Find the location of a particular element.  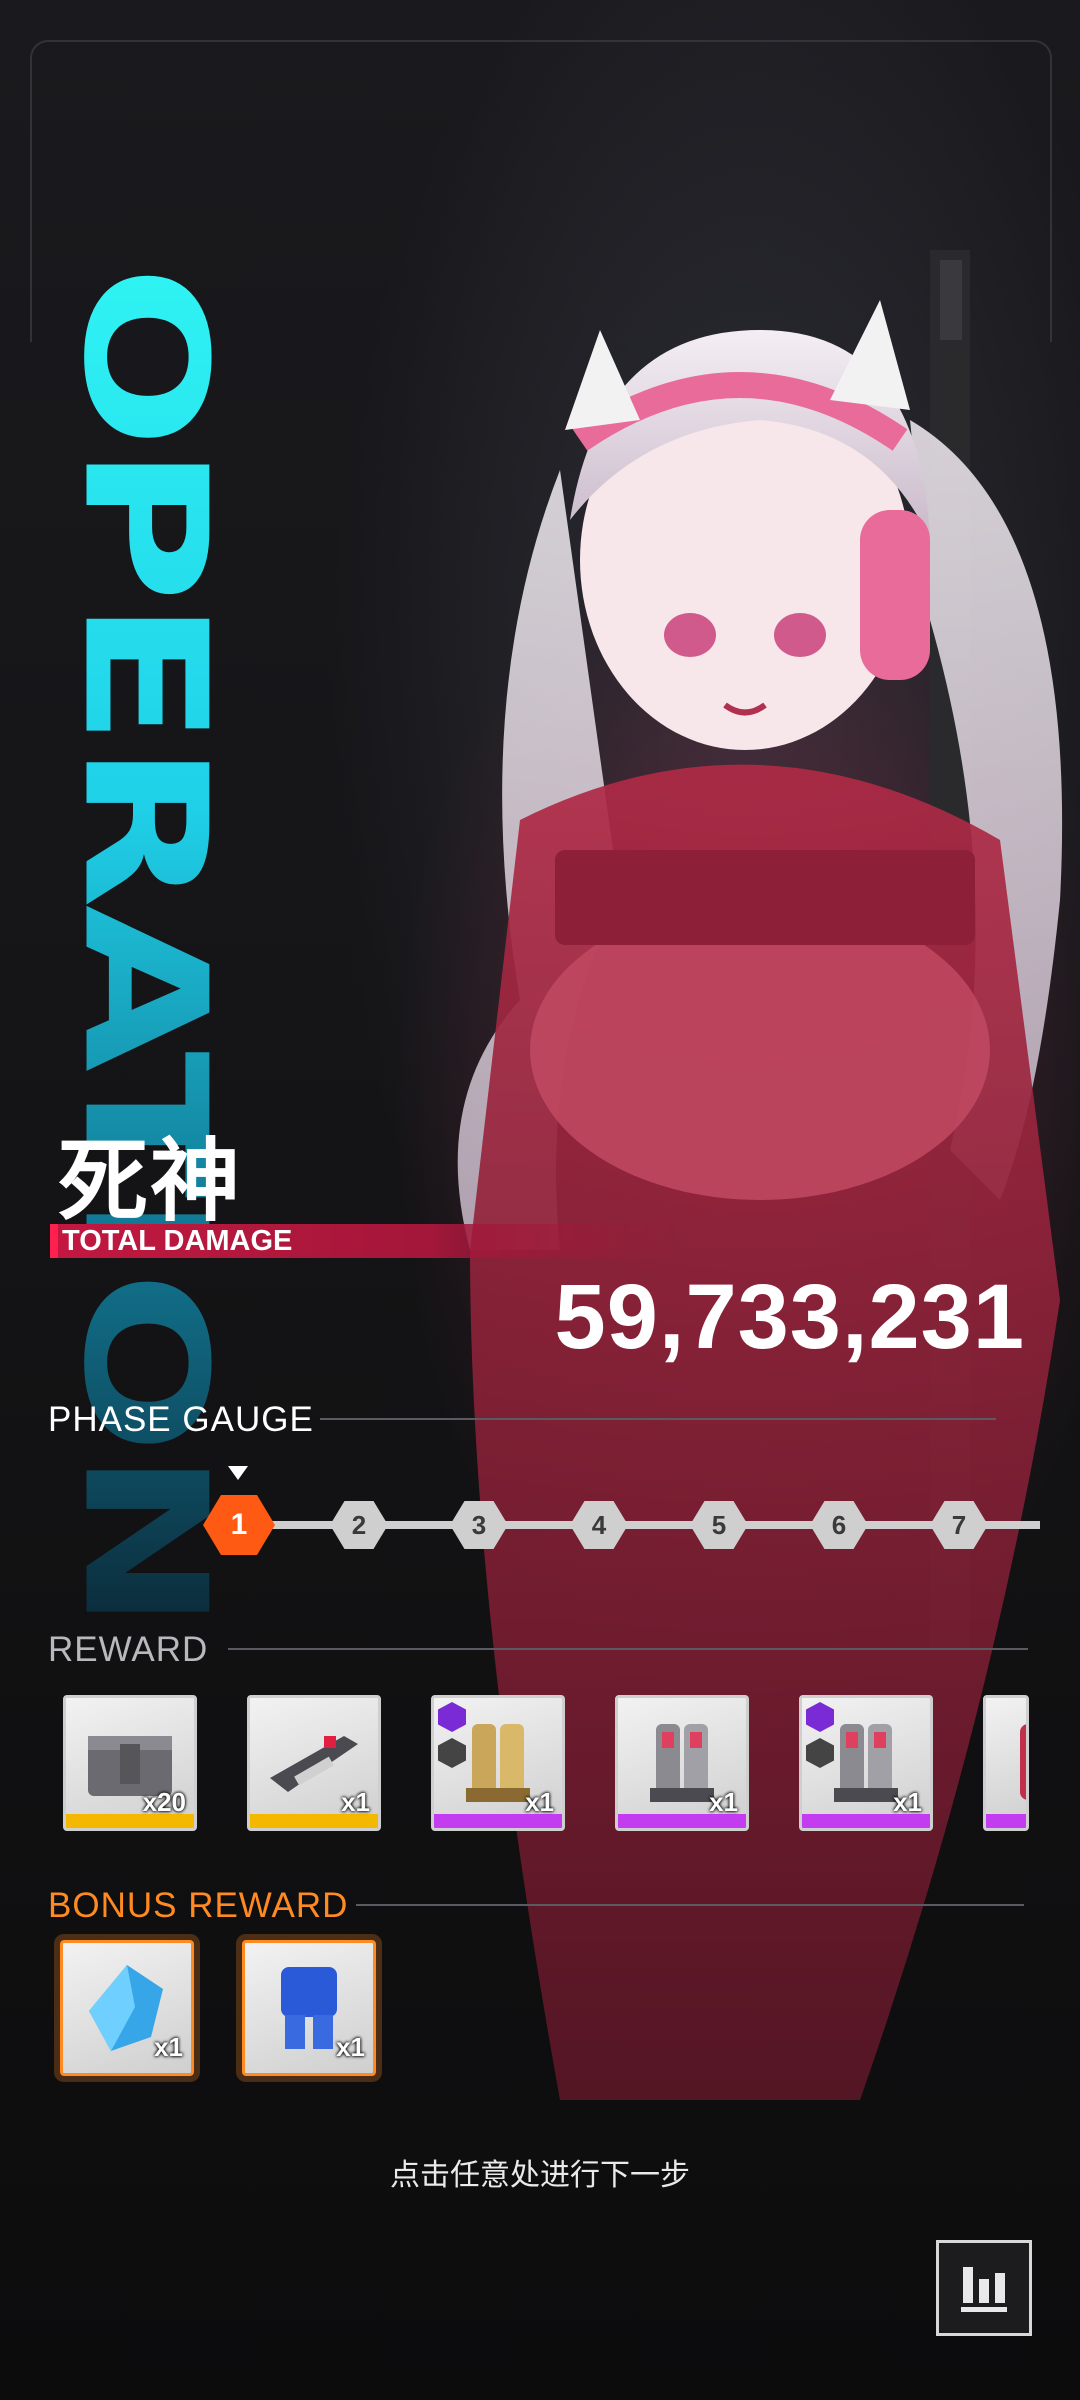

bar-chart-icon is located at coordinates (984, 2289).